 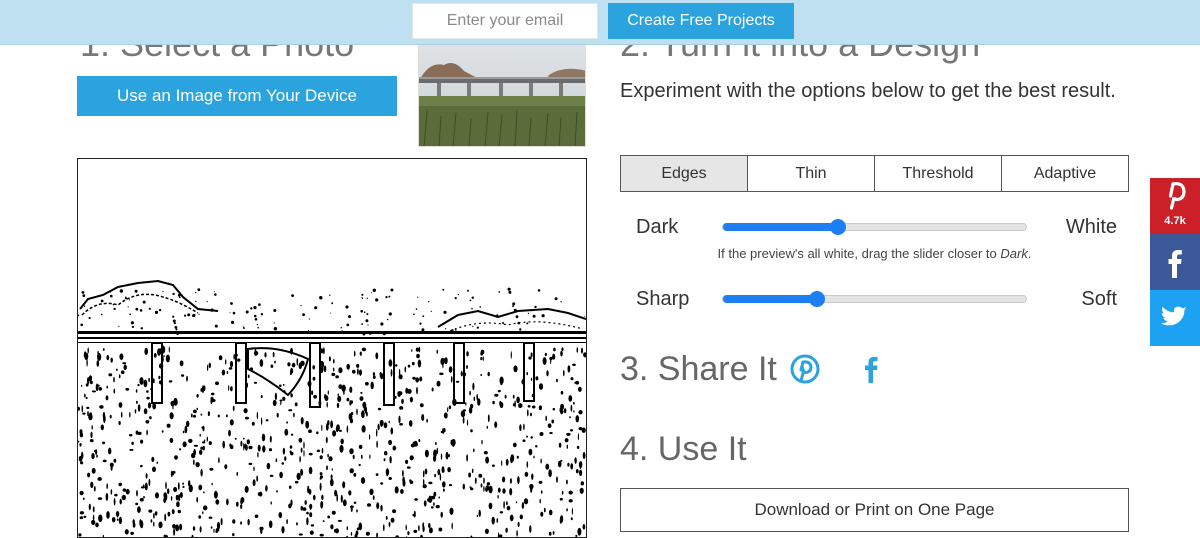 What do you see at coordinates (874, 227) in the screenshot?
I see `dark-white-slider` at bounding box center [874, 227].